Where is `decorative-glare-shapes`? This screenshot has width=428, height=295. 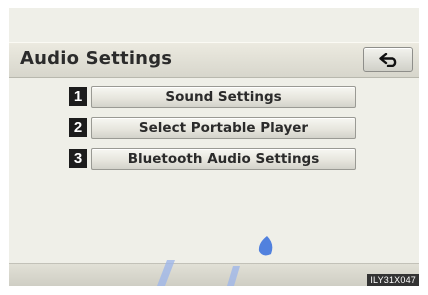
decorative-glare-shapes is located at coordinates (215, 261).